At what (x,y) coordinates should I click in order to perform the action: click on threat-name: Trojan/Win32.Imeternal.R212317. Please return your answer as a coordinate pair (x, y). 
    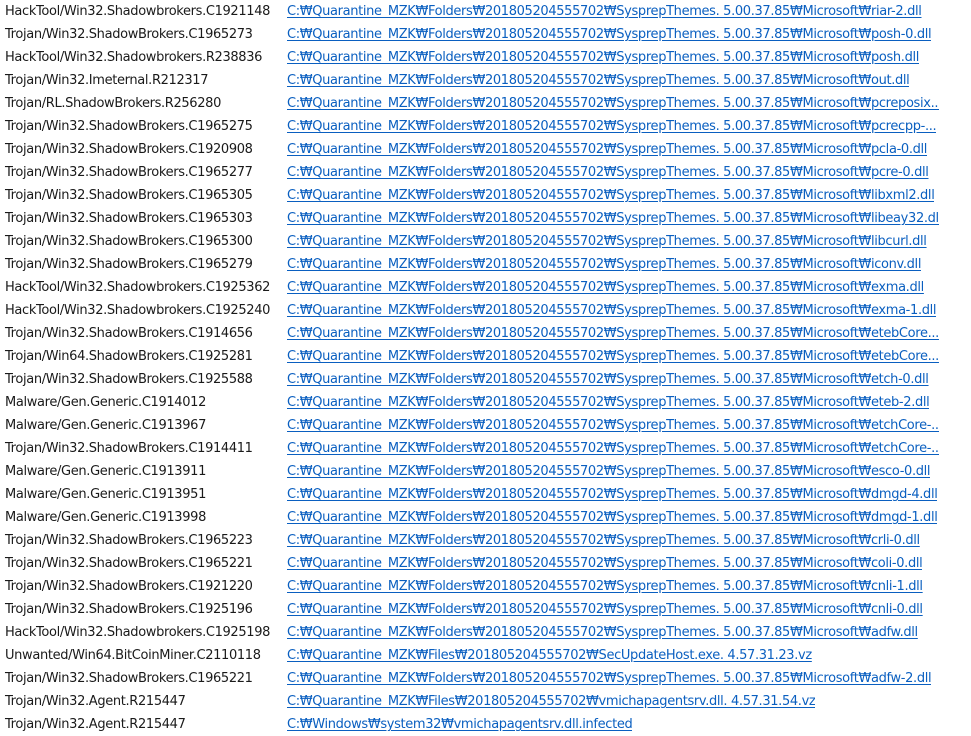
    Looking at the image, I should click on (107, 80).